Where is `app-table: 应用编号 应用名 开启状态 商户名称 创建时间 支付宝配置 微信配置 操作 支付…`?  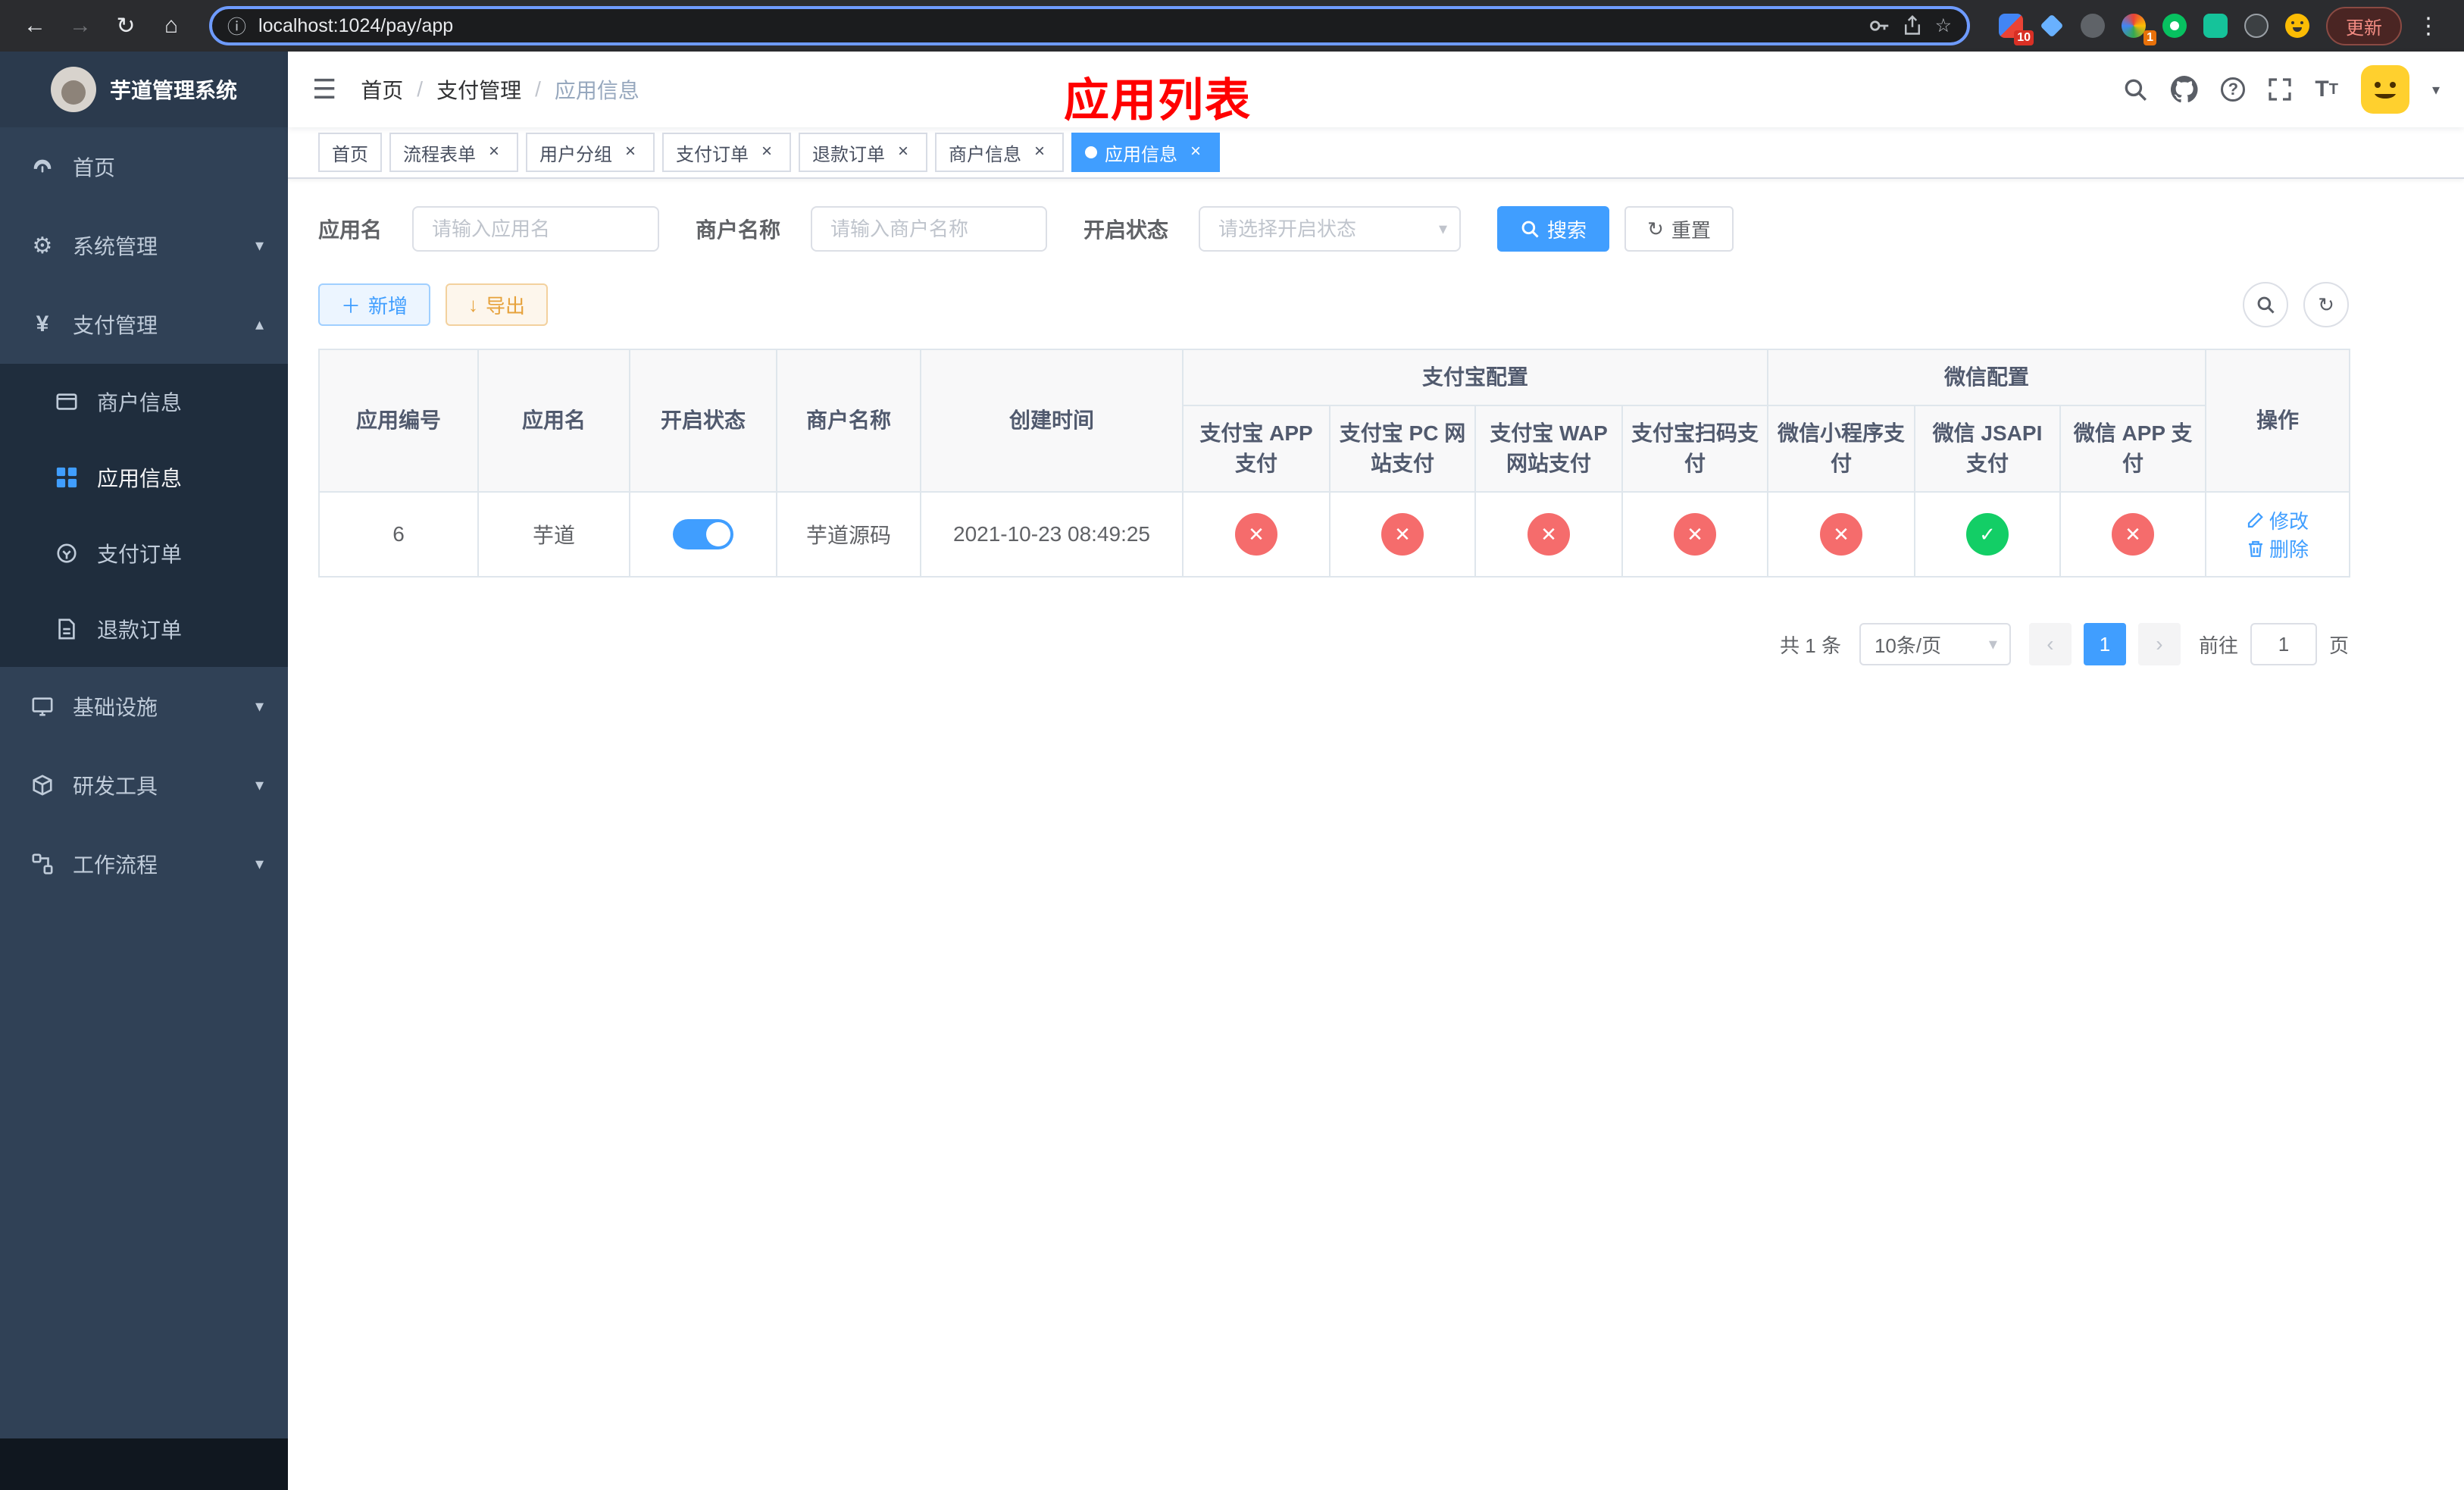
app-table: 应用编号 应用名 开启状态 商户名称 创建时间 支付宝配置 微信配置 操作 支付… is located at coordinates (1334, 463).